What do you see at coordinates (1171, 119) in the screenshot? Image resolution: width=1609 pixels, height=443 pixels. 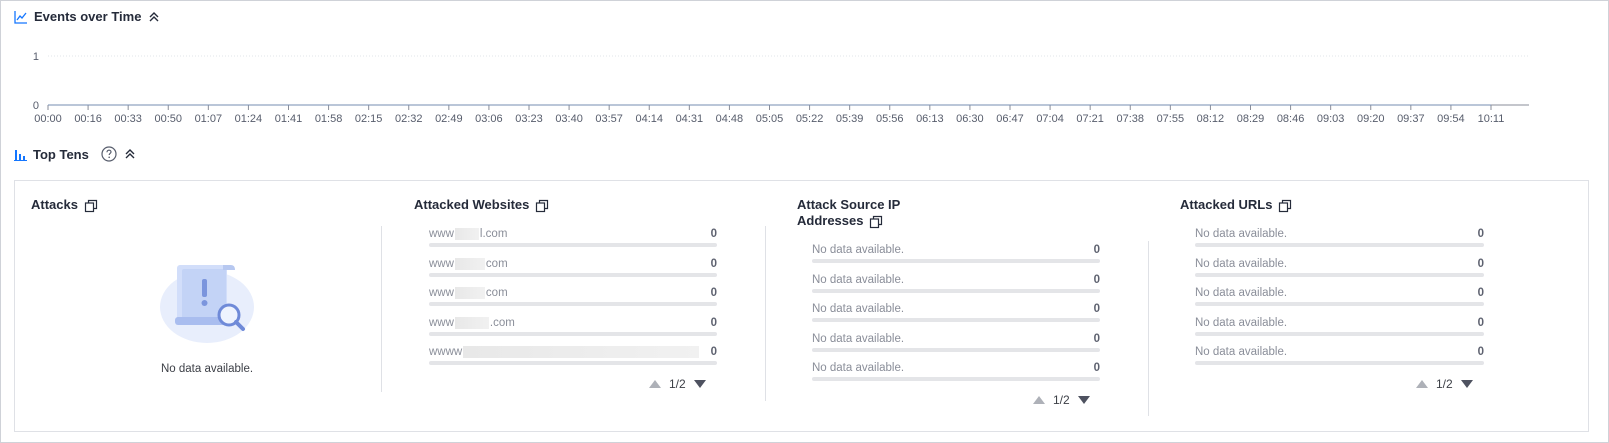 I see `x-tick-label: 07:55` at bounding box center [1171, 119].